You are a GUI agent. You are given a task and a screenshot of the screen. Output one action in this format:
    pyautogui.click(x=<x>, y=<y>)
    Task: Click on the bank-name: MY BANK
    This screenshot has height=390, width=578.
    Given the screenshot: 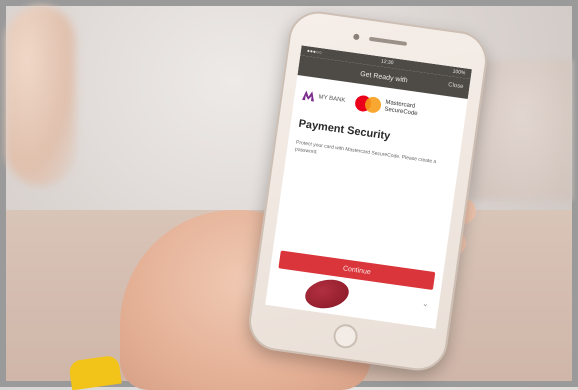 What is the action you would take?
    pyautogui.click(x=332, y=99)
    